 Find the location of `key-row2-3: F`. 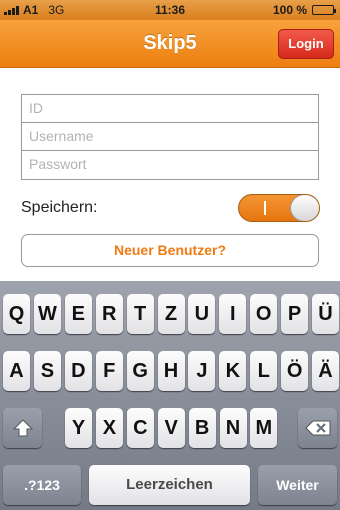

key-row2-3: F is located at coordinates (109, 371).